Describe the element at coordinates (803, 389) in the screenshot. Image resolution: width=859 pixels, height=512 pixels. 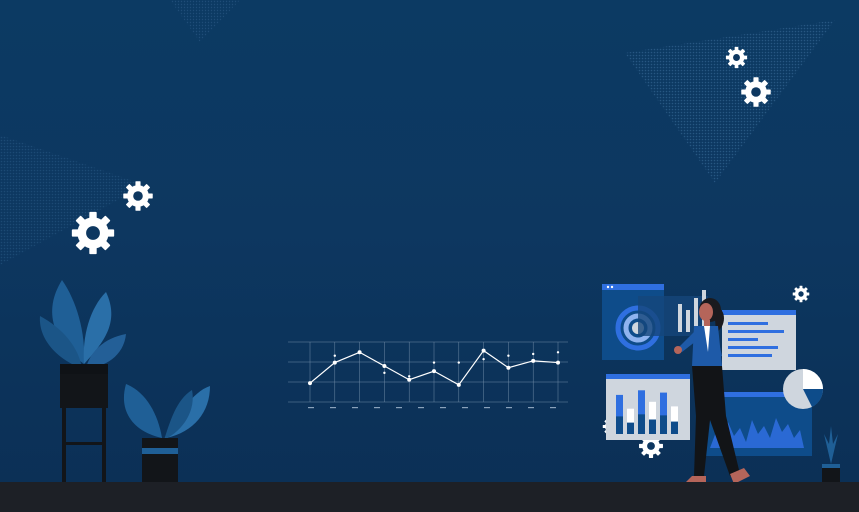
I see `pie-chart-icon` at that location.